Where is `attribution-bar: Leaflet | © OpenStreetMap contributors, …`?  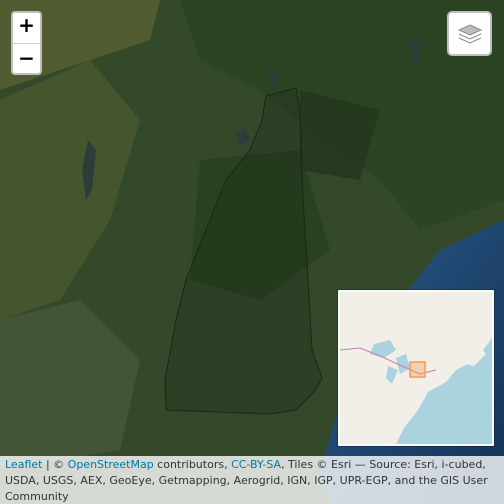
attribution-bar: Leaflet | © OpenStreetMap contributors, … is located at coordinates (252, 480).